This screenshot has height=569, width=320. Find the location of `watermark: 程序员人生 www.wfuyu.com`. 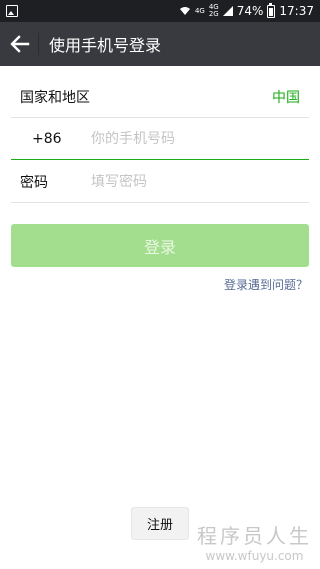

watermark: 程序员人生 www.wfuyu.com is located at coordinates (254, 541).